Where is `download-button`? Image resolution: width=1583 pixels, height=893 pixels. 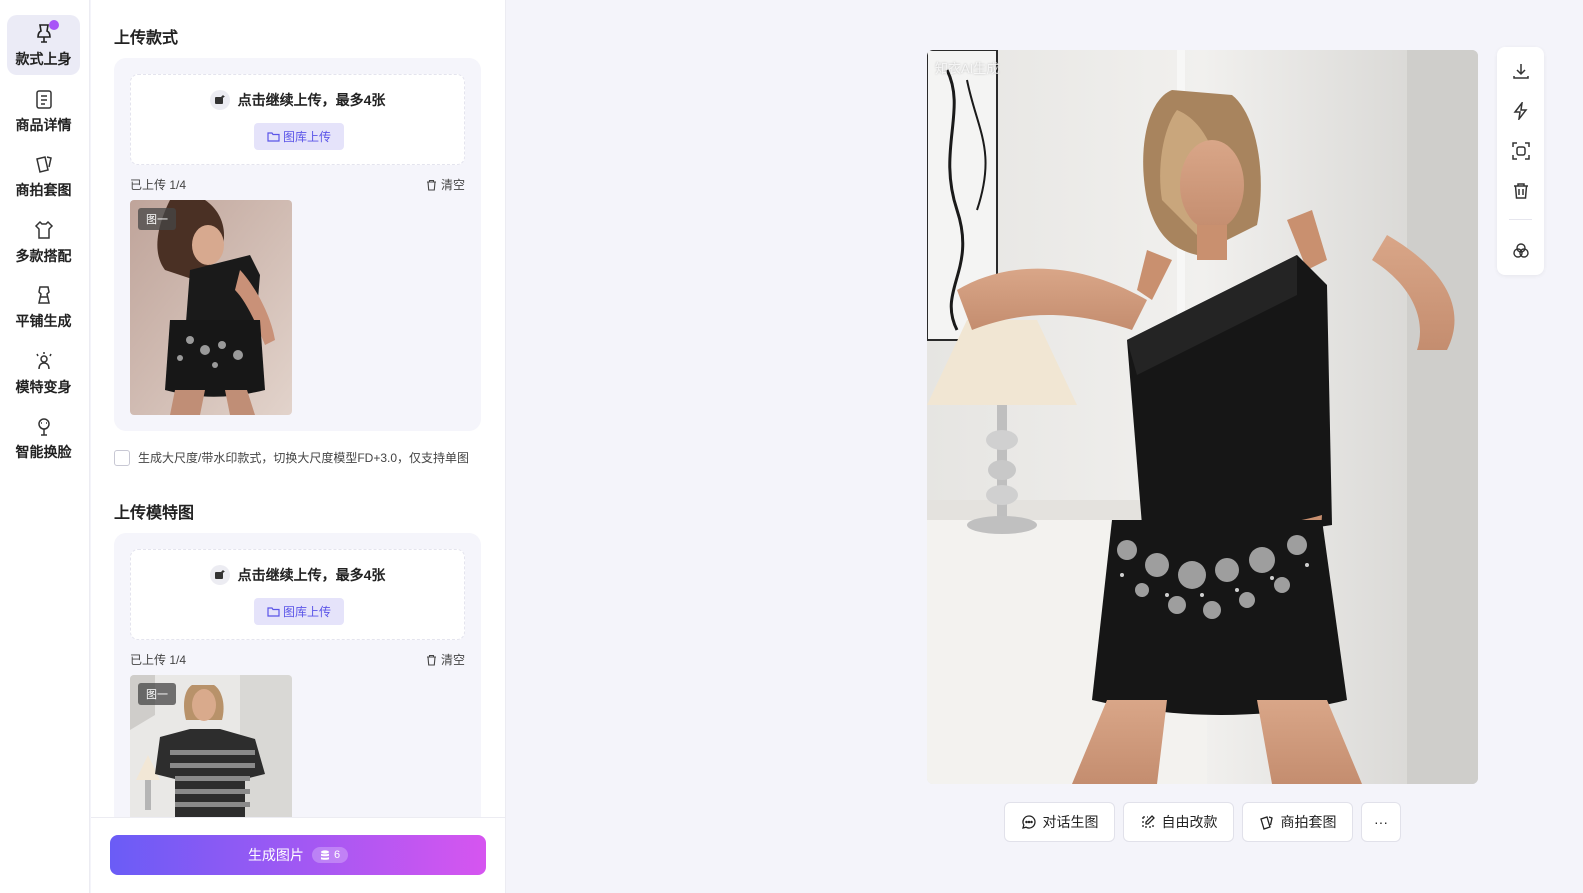
download-button is located at coordinates (1521, 71).